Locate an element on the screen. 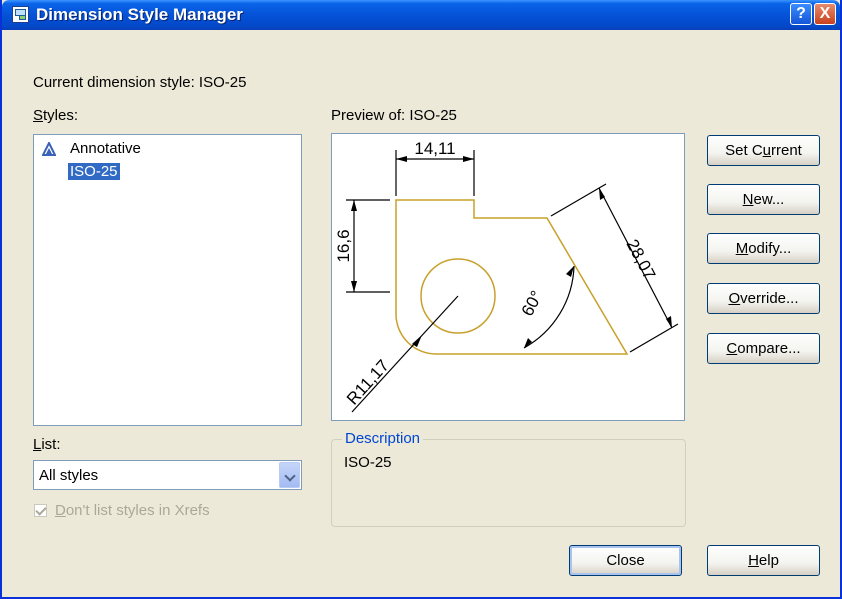 Image resolution: width=842 pixels, height=599 pixels. styles-label: Styles: is located at coordinates (55, 115).